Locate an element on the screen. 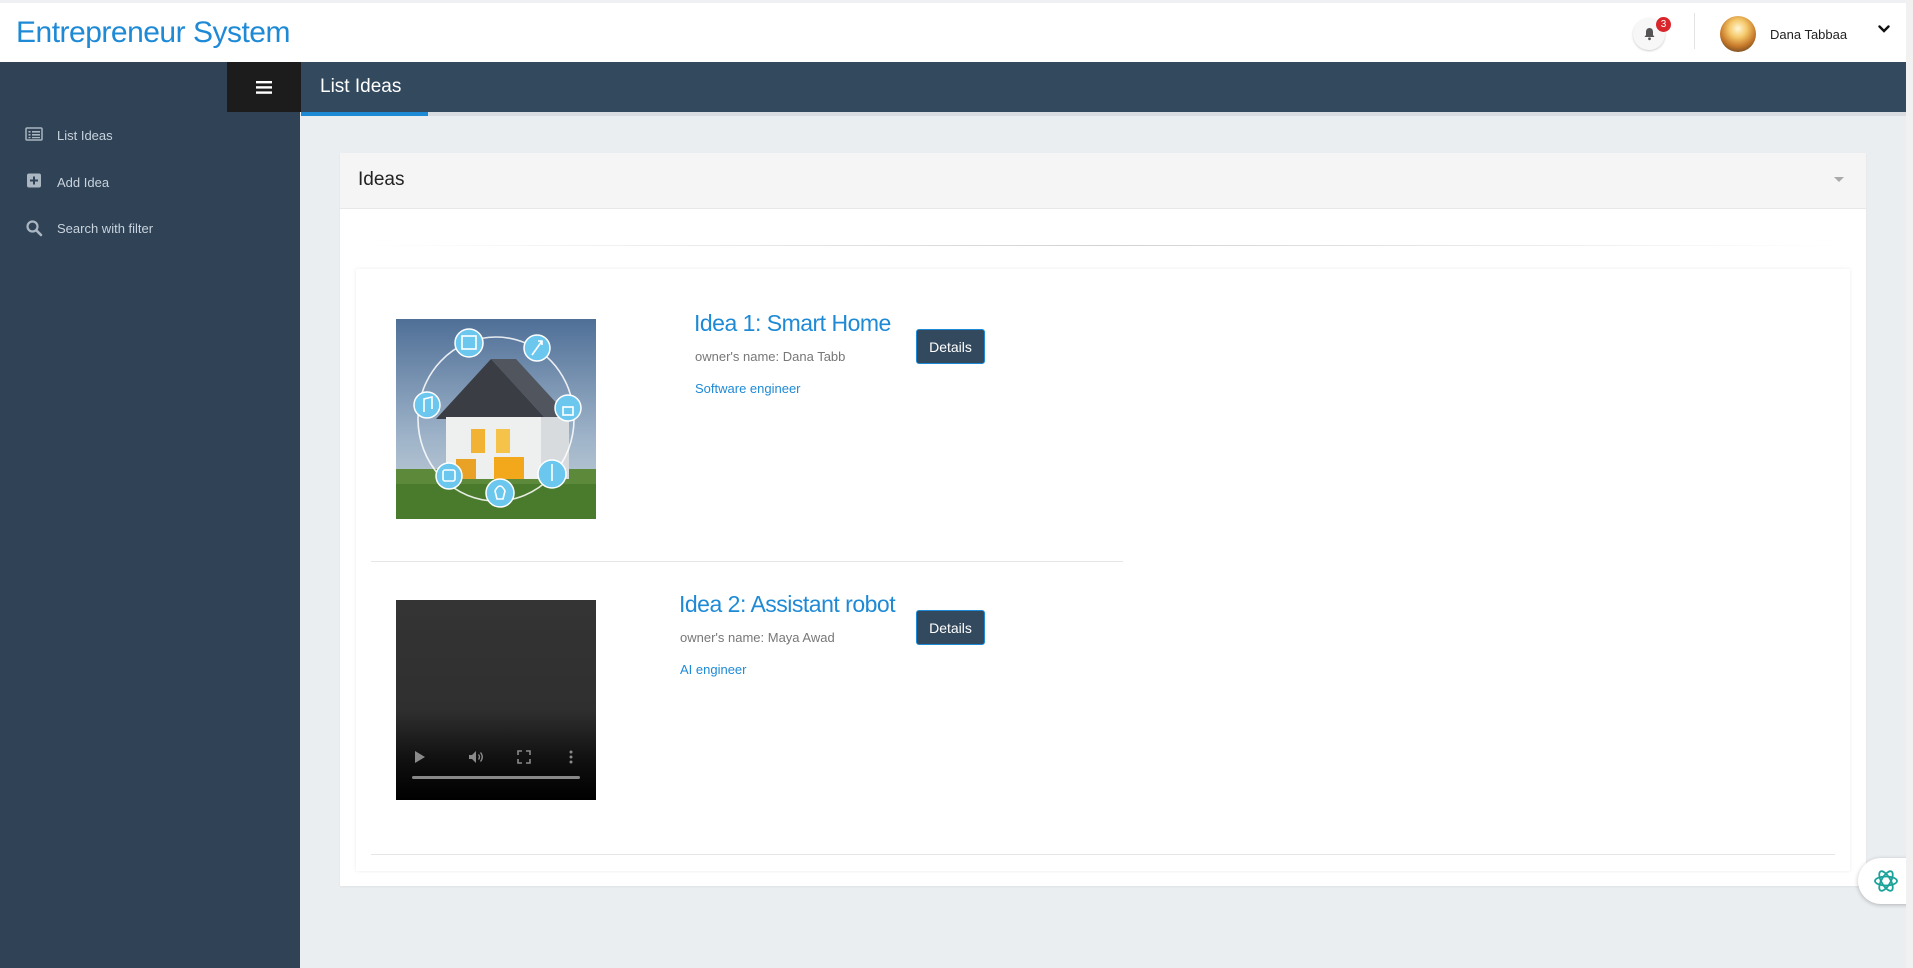 This screenshot has width=1913, height=968. bell-icon is located at coordinates (1649, 34).